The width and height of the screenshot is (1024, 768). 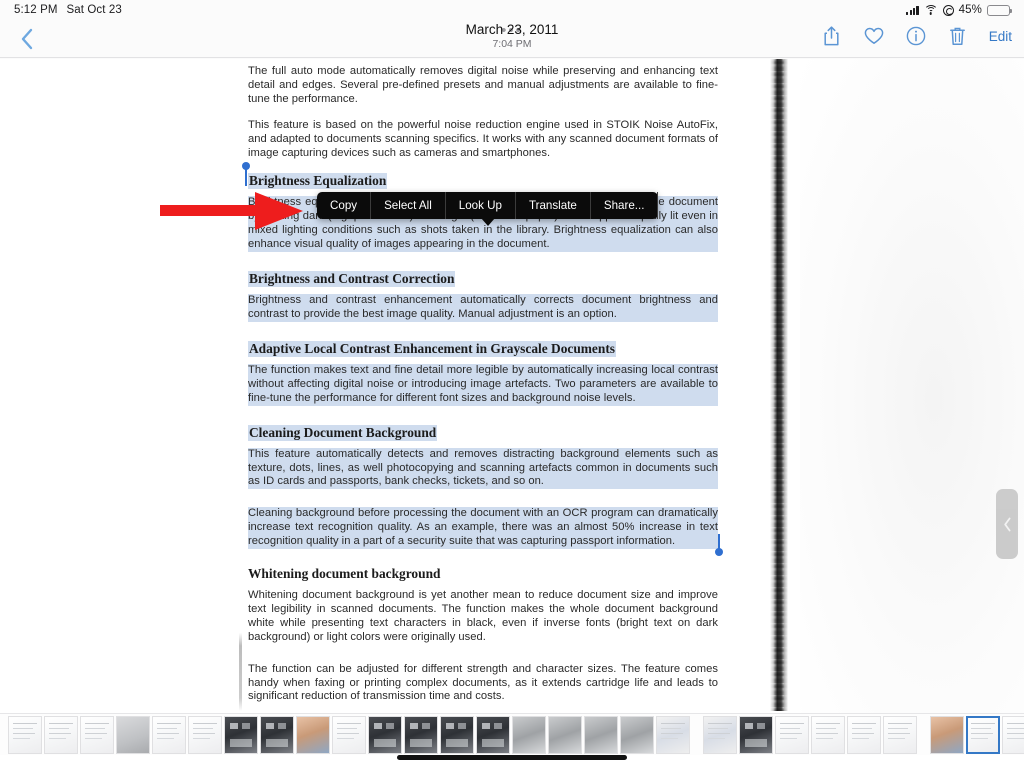 I want to click on favorite-button, so click(x=874, y=36).